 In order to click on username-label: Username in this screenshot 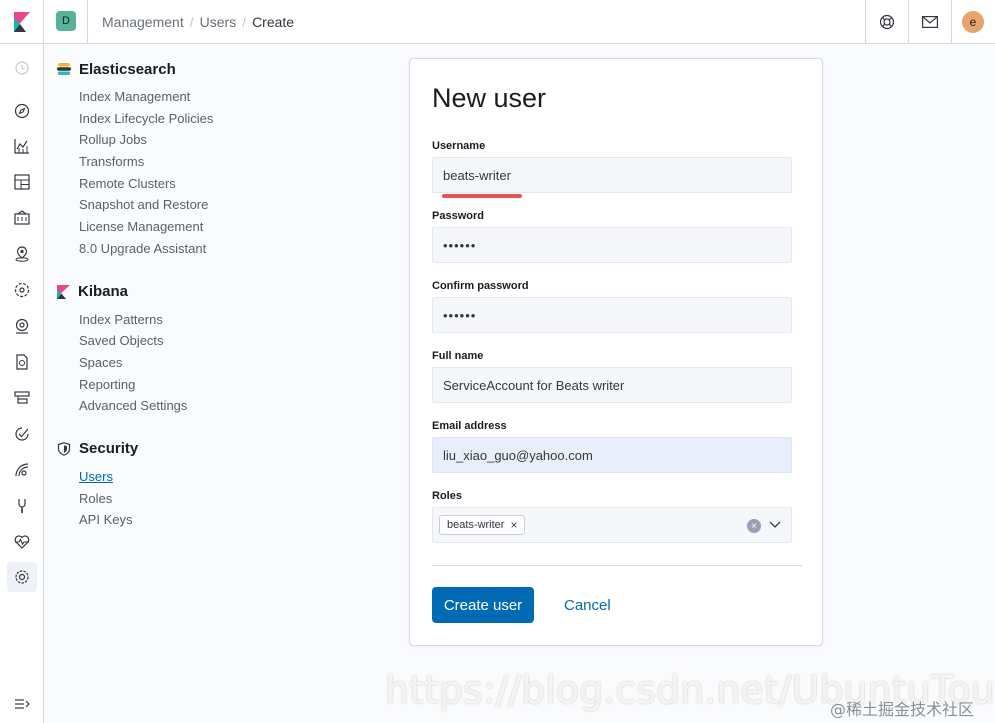, I will do `click(459, 146)`.